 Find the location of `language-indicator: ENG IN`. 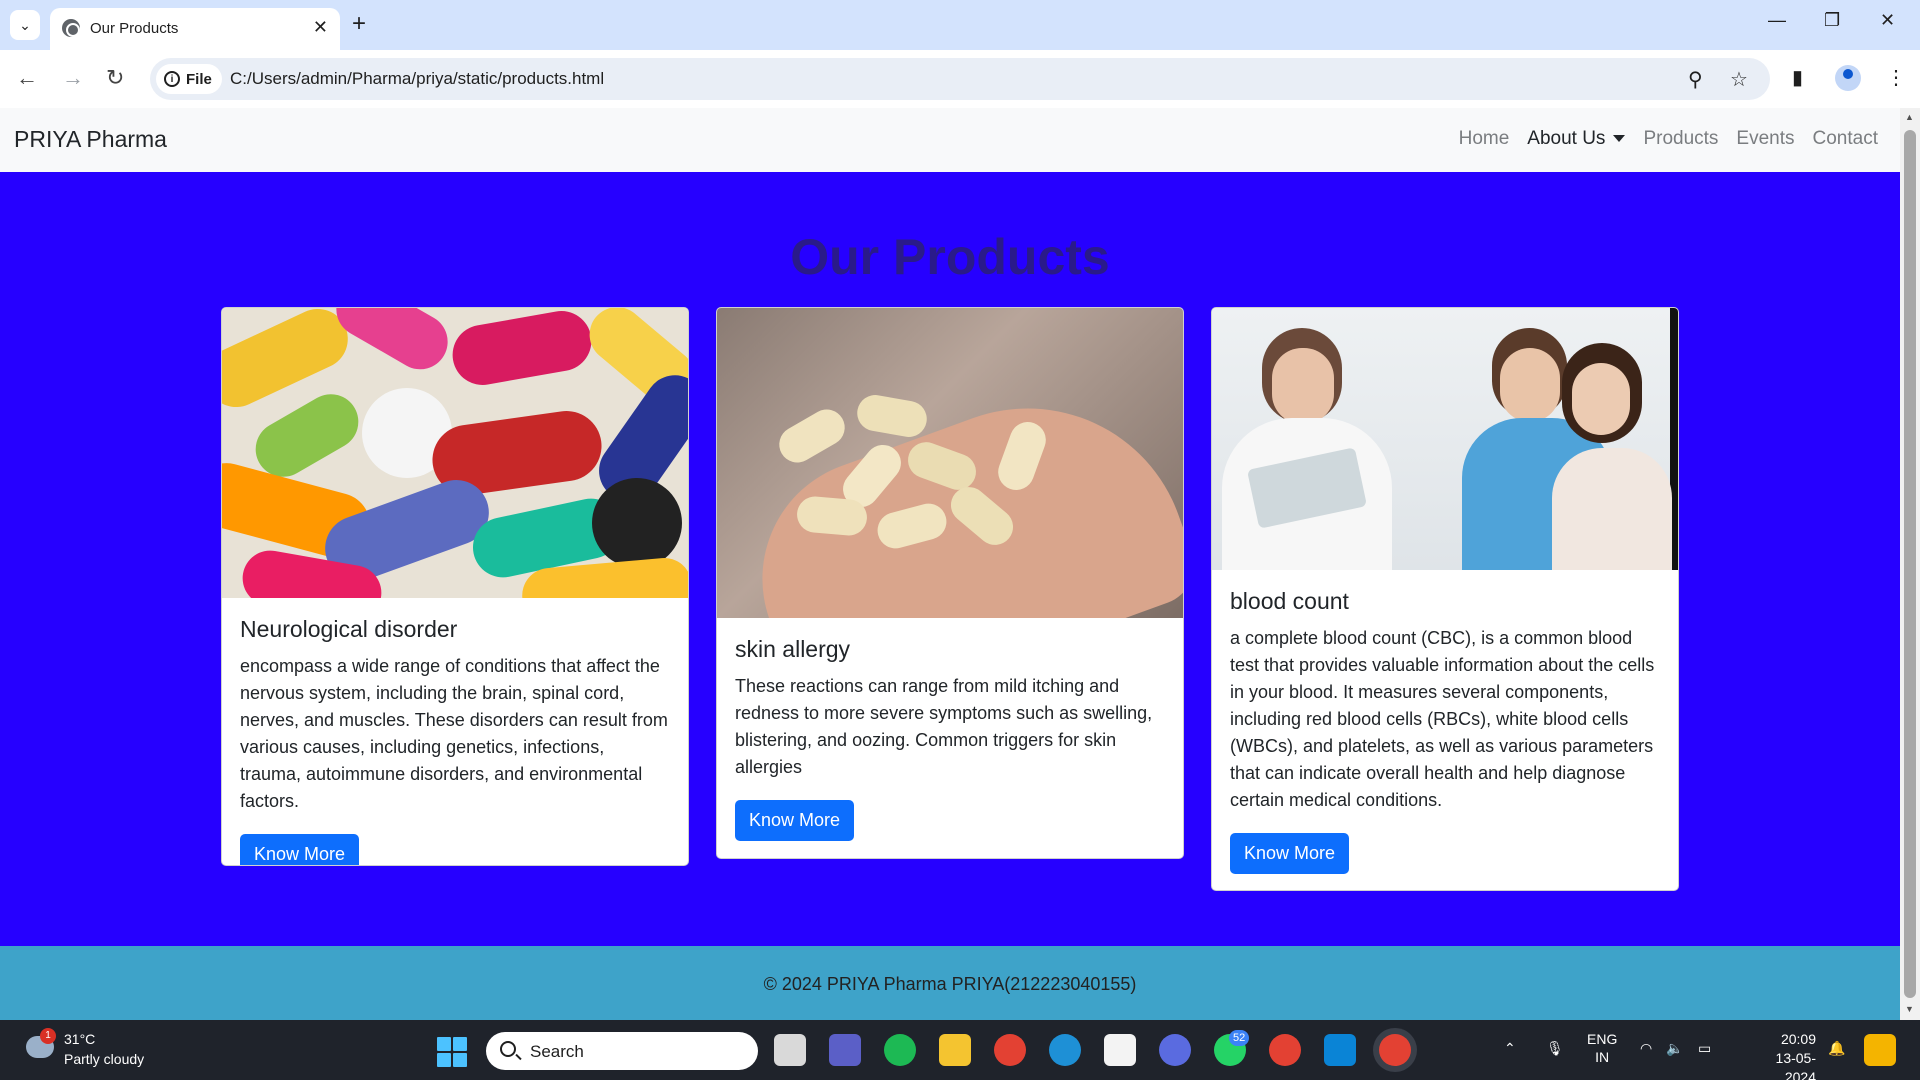

language-indicator: ENG IN is located at coordinates (1602, 1048).